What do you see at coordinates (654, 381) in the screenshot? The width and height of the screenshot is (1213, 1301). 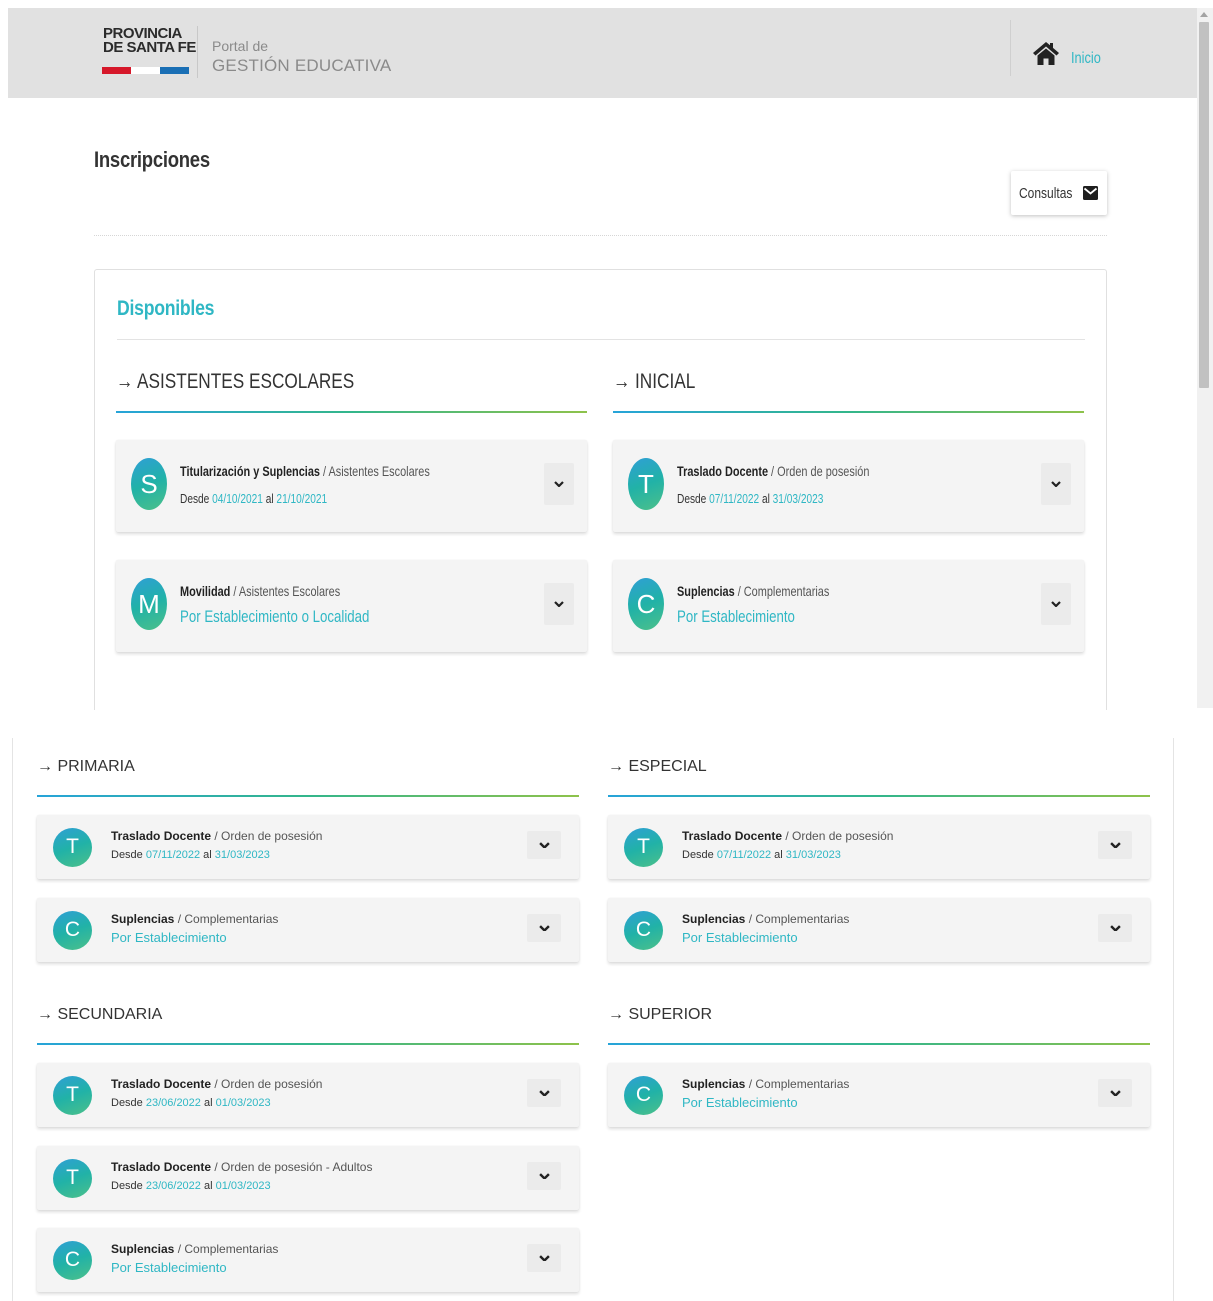 I see `section-heading: → INICIAL` at bounding box center [654, 381].